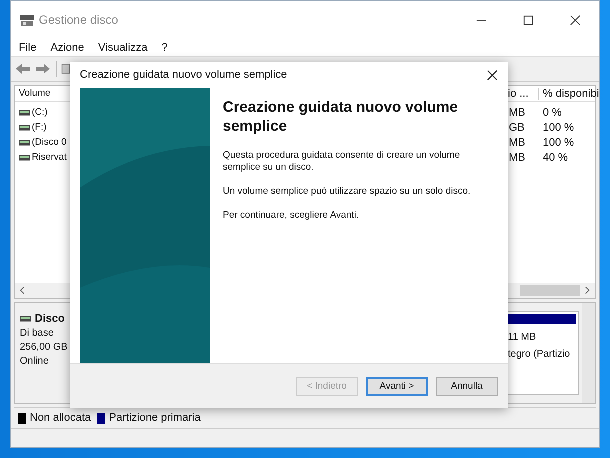  What do you see at coordinates (35, 361) in the screenshot?
I see `disk-status: Online` at bounding box center [35, 361].